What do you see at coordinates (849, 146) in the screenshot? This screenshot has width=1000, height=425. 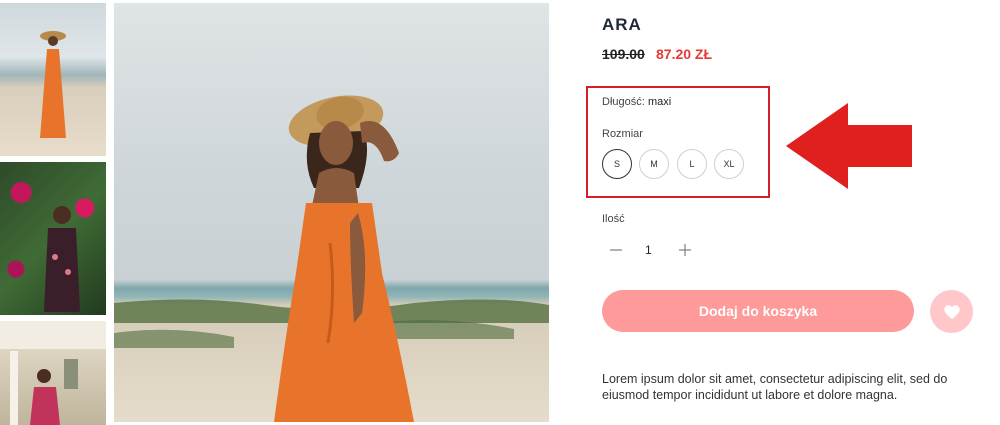 I see `red-arrow-annotation` at bounding box center [849, 146].